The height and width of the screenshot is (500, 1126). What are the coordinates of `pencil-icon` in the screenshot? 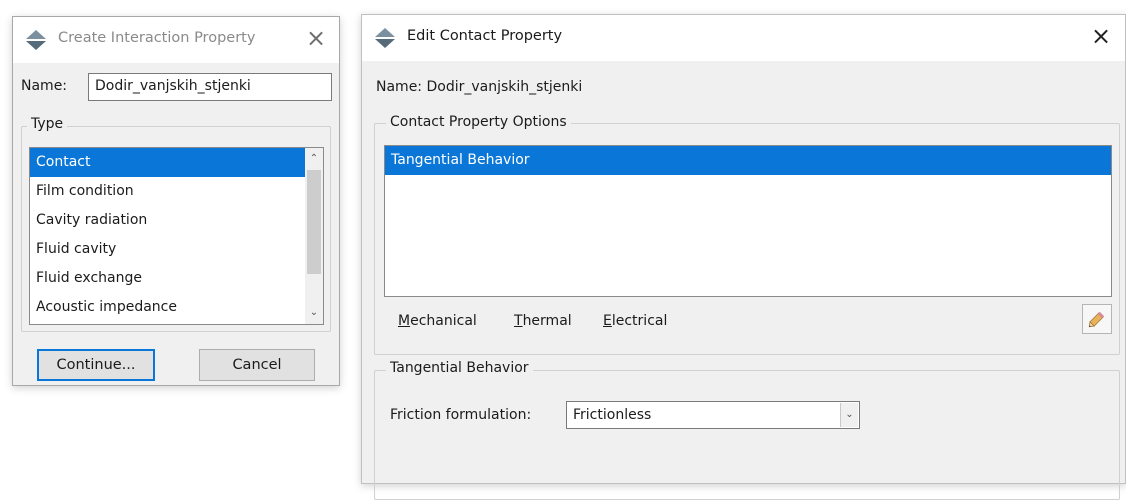 It's located at (1096, 319).